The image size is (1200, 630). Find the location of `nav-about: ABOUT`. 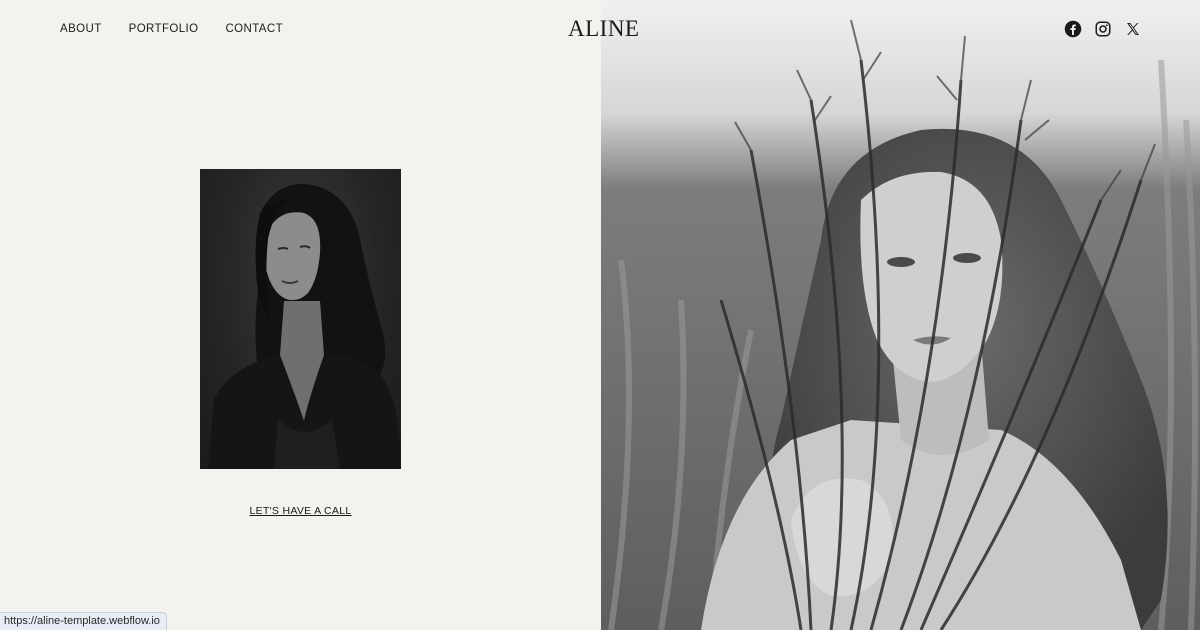

nav-about: ABOUT is located at coordinates (81, 29).